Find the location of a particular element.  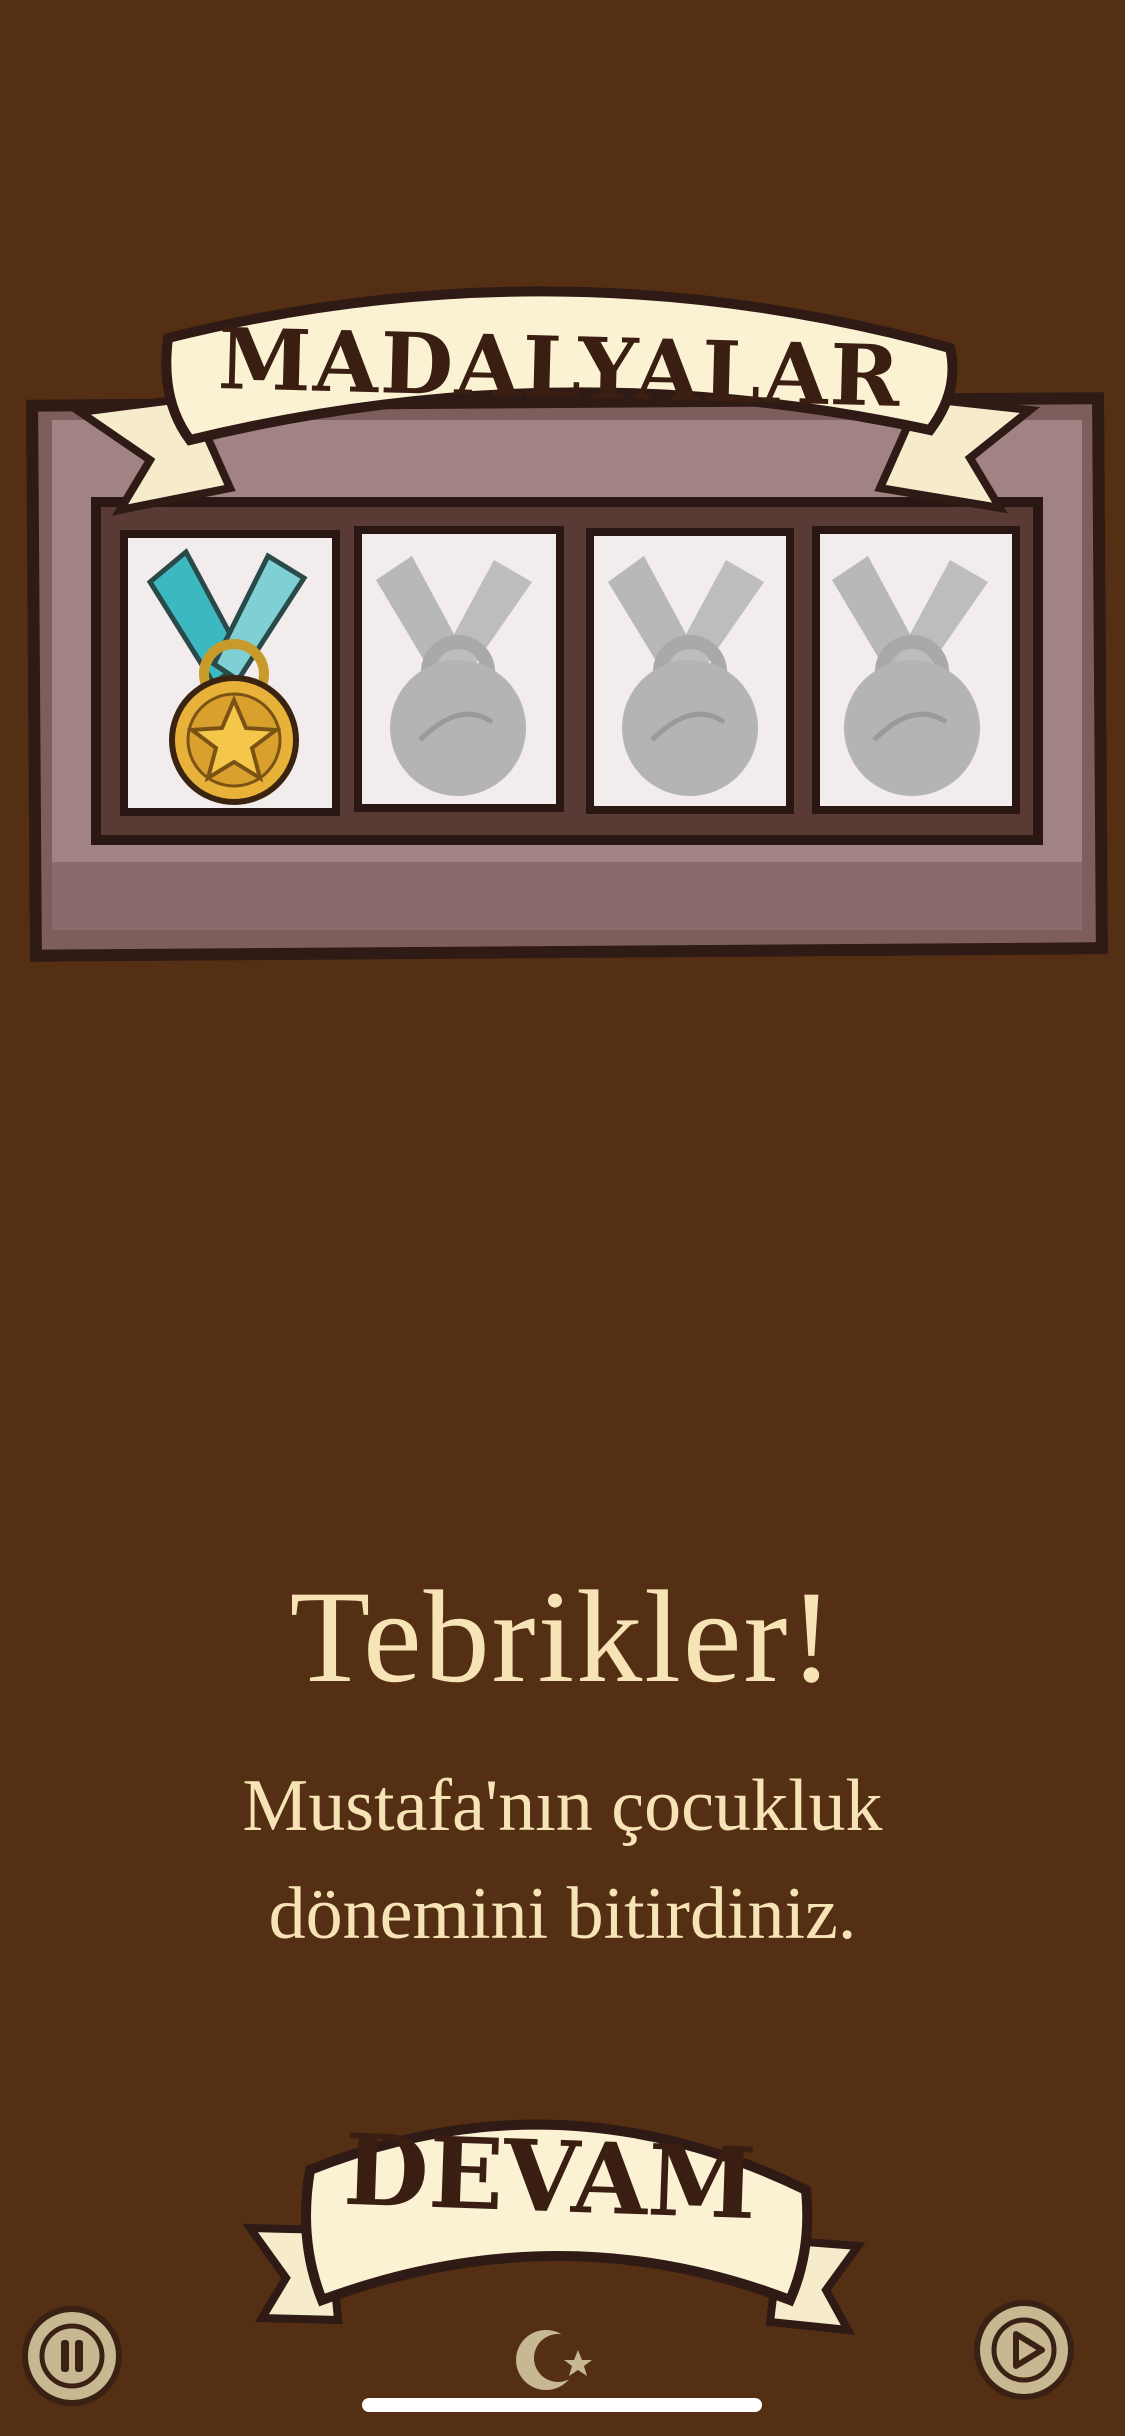

continue-button-label: DEVAM is located at coordinates (550, 2177).